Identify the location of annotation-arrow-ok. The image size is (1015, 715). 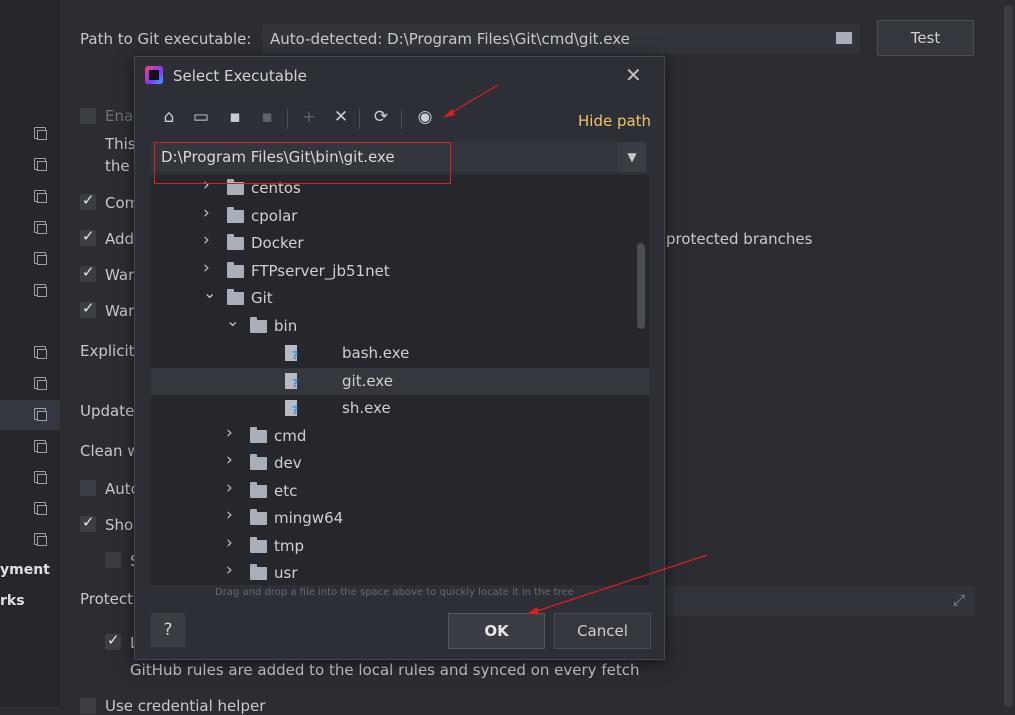
(620, 583).